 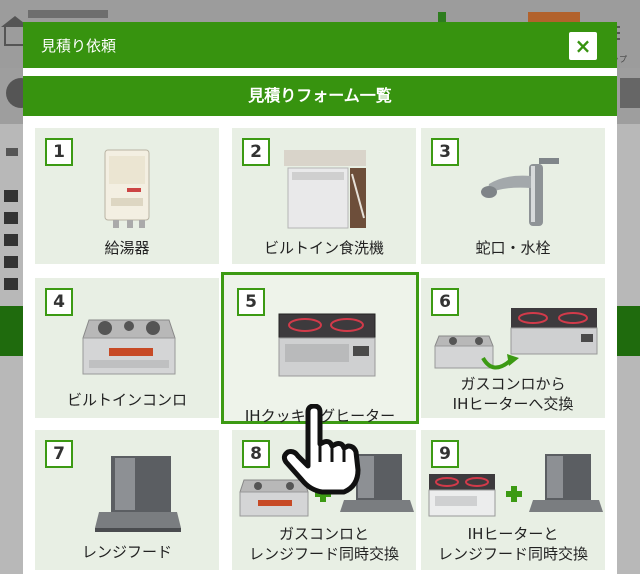 I want to click on close-button: ×, so click(x=583, y=46).